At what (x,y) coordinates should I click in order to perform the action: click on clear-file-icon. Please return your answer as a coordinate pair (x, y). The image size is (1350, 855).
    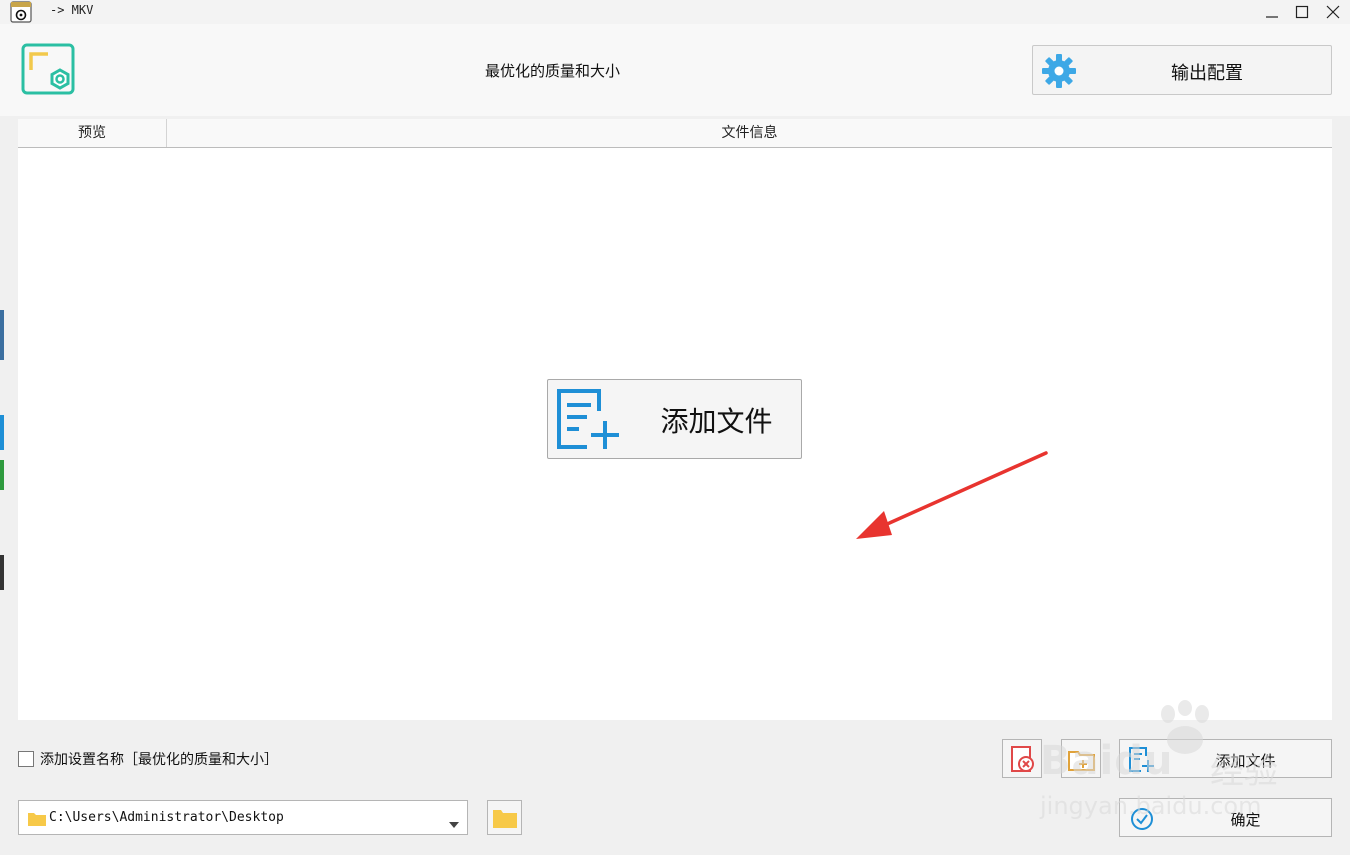
    Looking at the image, I should click on (1022, 759).